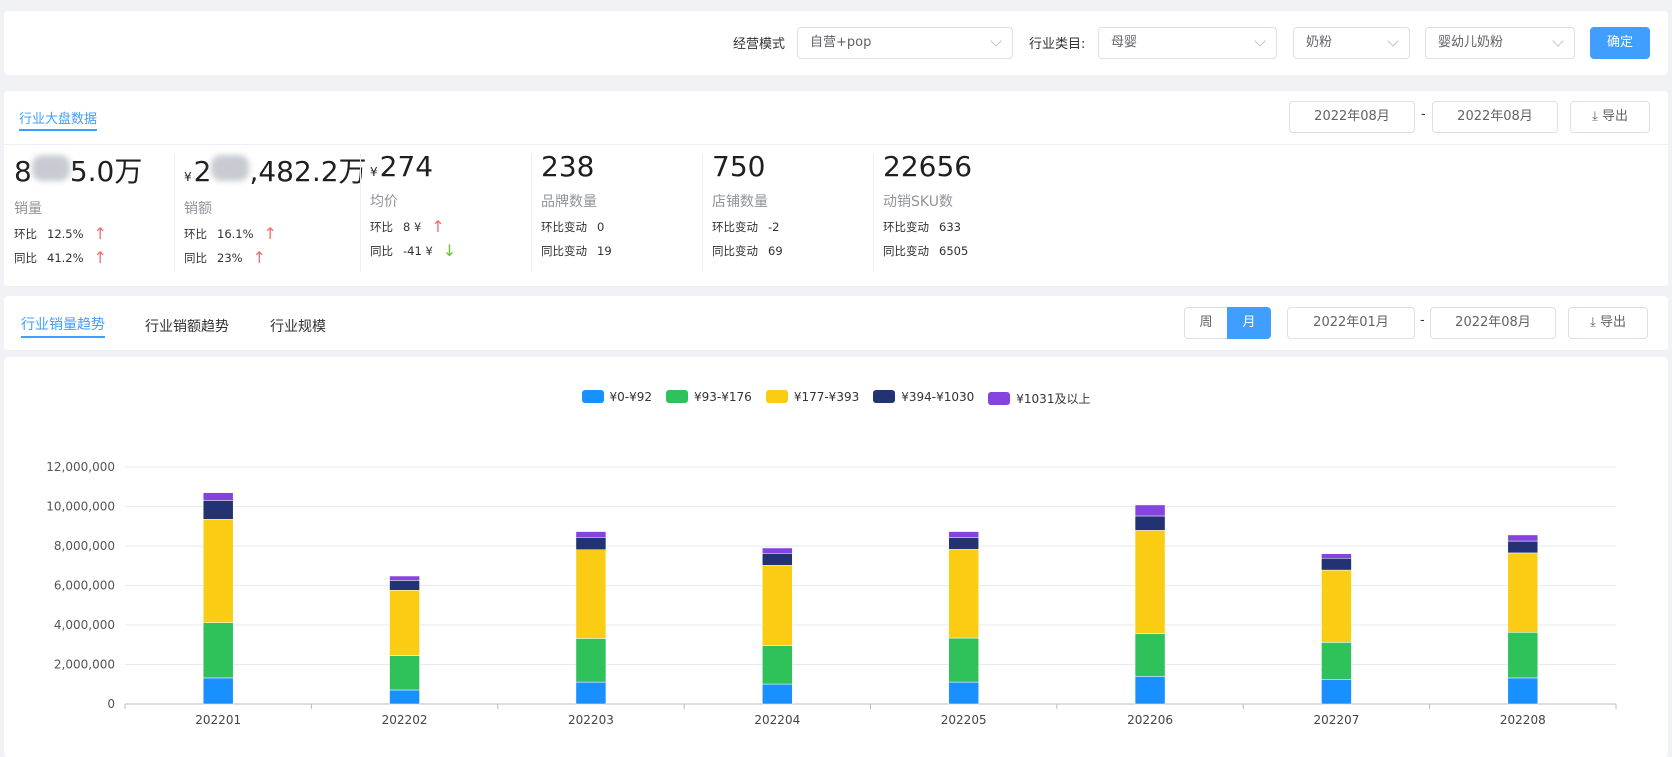 The image size is (1672, 757). Describe the element at coordinates (1150, 720) in the screenshot. I see `x-tick-label: 202206` at that location.